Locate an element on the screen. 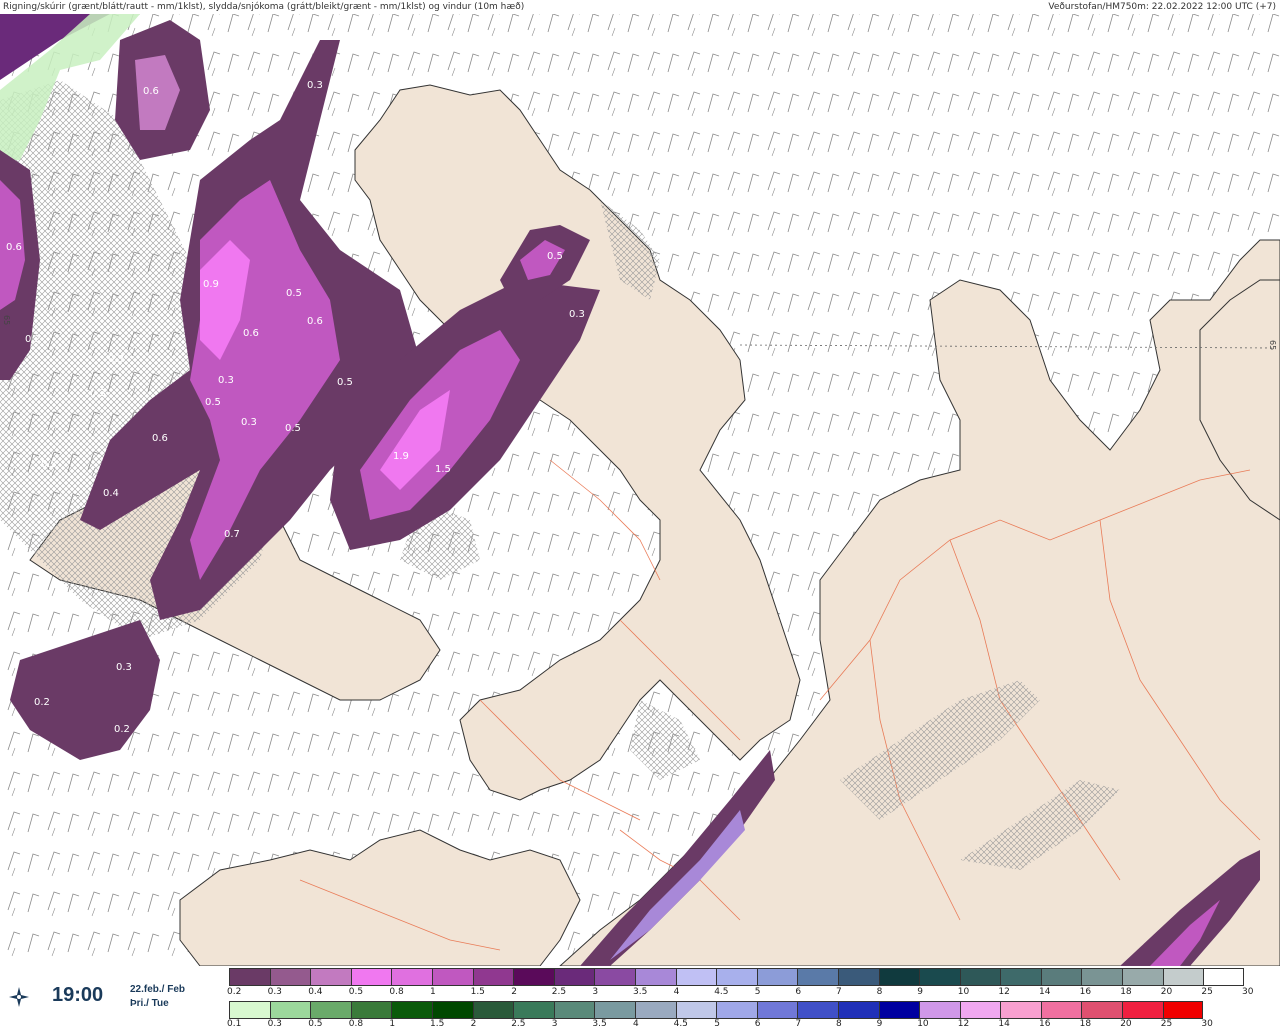  contour-label: 0.7 is located at coordinates (232, 534).